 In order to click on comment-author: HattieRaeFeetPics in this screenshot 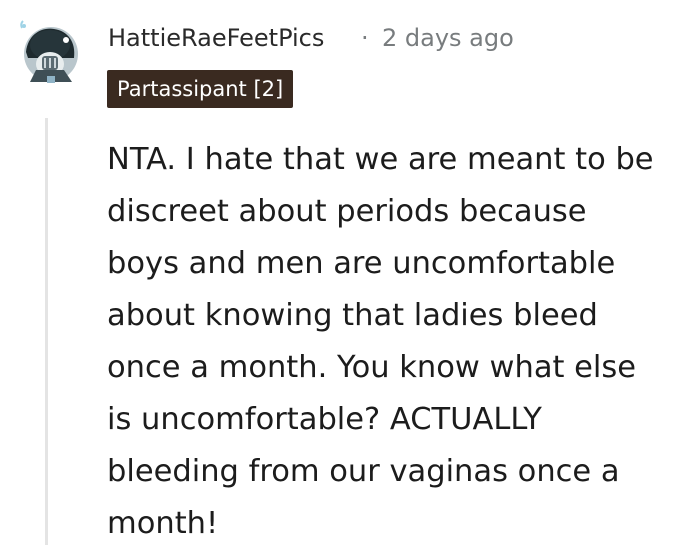, I will do `click(216, 38)`.